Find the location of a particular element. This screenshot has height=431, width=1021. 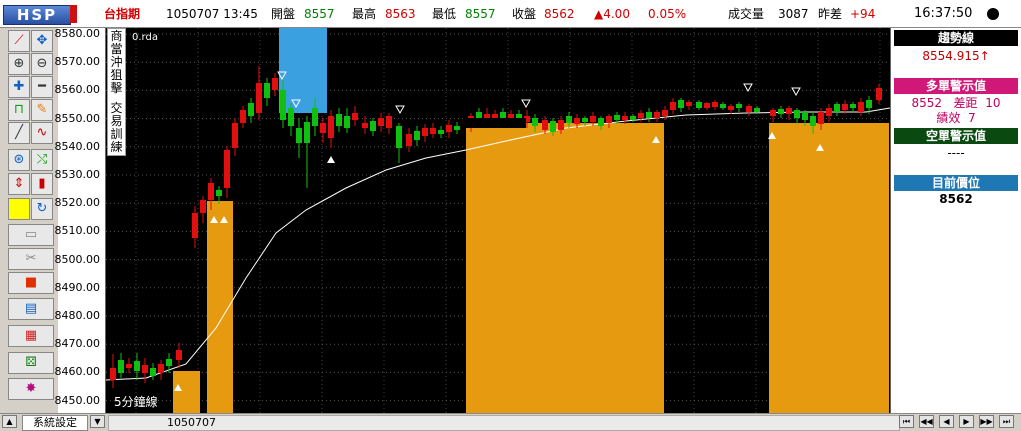

color-icon is located at coordinates (19, 209).